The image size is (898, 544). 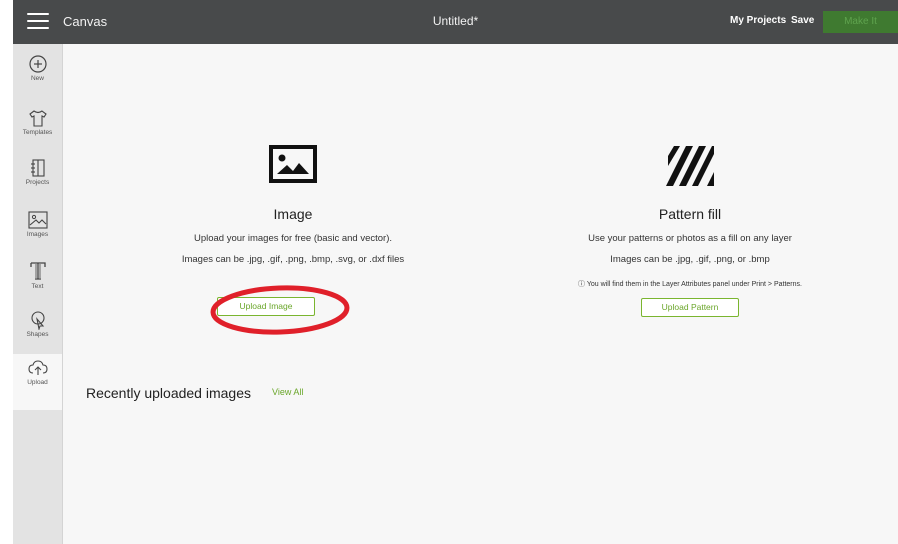 I want to click on sidebar-item-templates: Templates, so click(x=37, y=134).